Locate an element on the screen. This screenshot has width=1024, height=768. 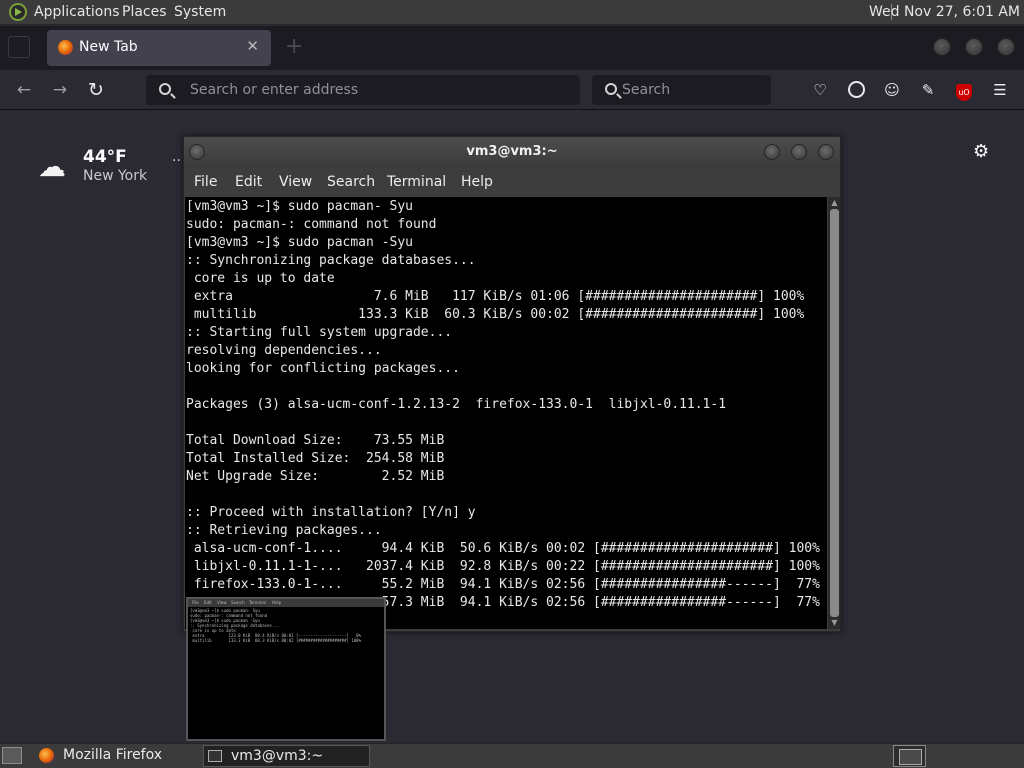
pocket-icon: ♡ is located at coordinates (820, 90).